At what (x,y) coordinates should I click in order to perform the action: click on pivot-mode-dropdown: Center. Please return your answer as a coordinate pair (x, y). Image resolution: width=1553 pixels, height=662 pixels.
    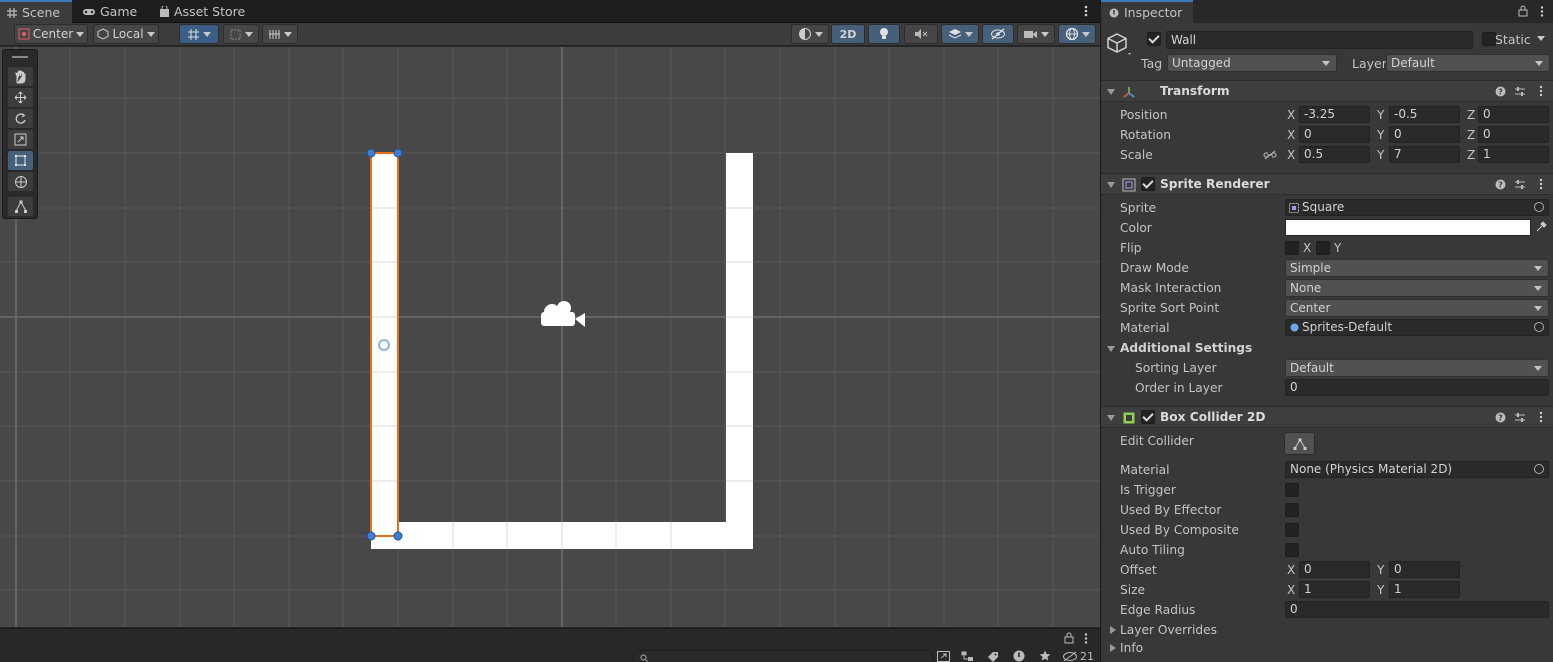
    Looking at the image, I should click on (51, 34).